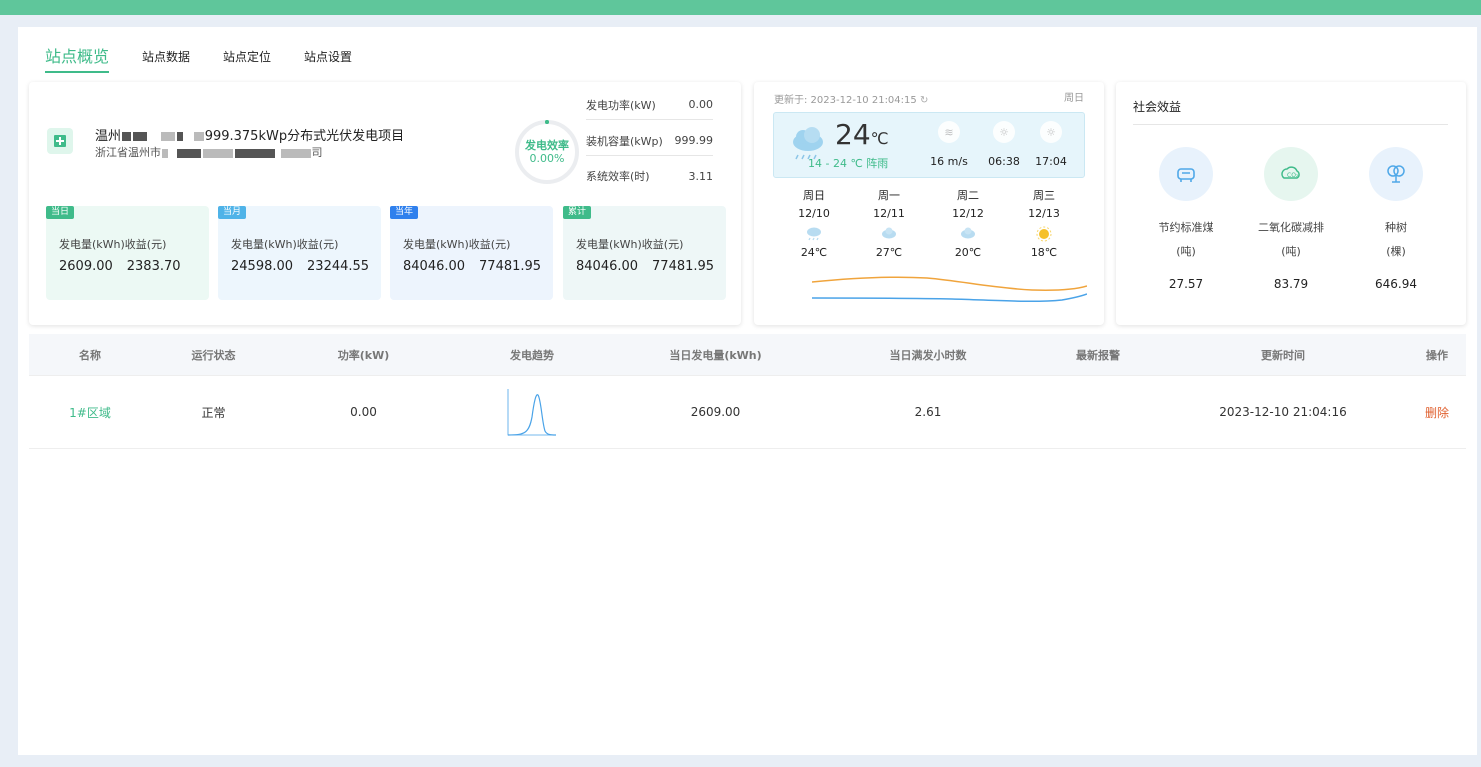 This screenshot has height=767, width=1481. I want to click on forecast-weekday: 周日, so click(814, 195).